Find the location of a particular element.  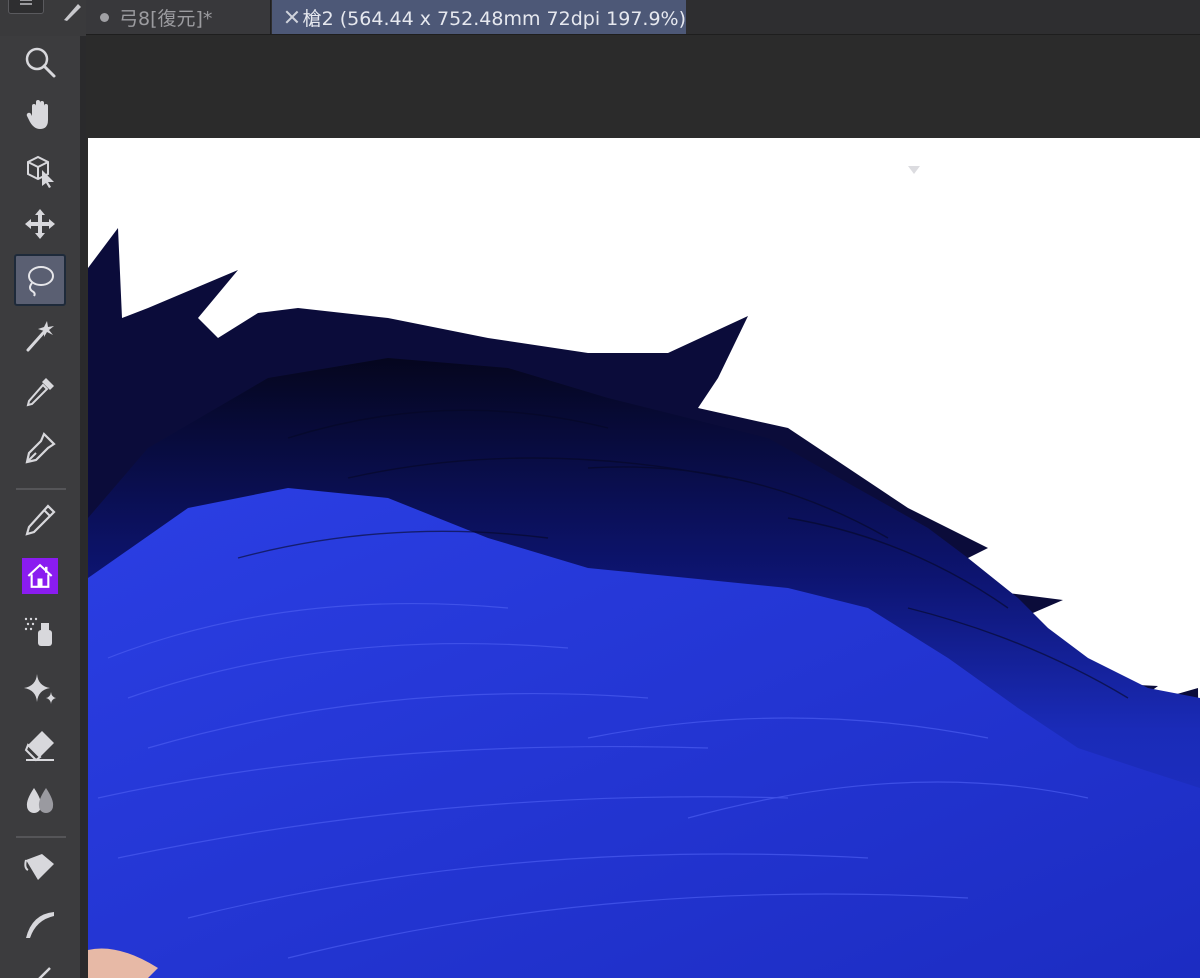

line-icon is located at coordinates (44, 972).